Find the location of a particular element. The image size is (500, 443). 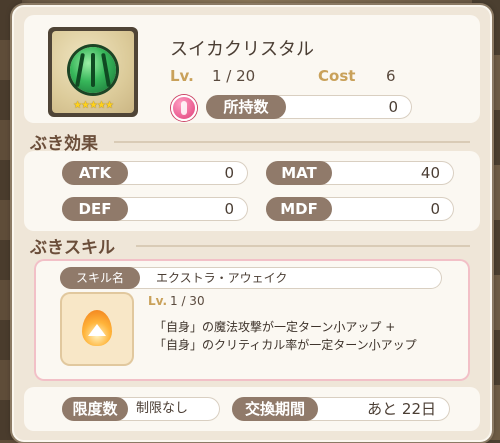

skill-divider is located at coordinates (303, 246).